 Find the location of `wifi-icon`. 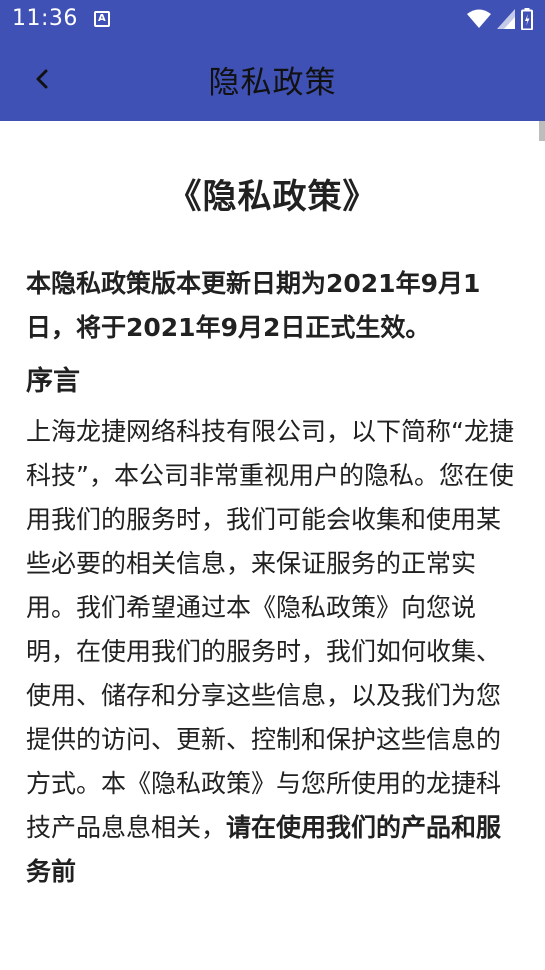

wifi-icon is located at coordinates (479, 18).